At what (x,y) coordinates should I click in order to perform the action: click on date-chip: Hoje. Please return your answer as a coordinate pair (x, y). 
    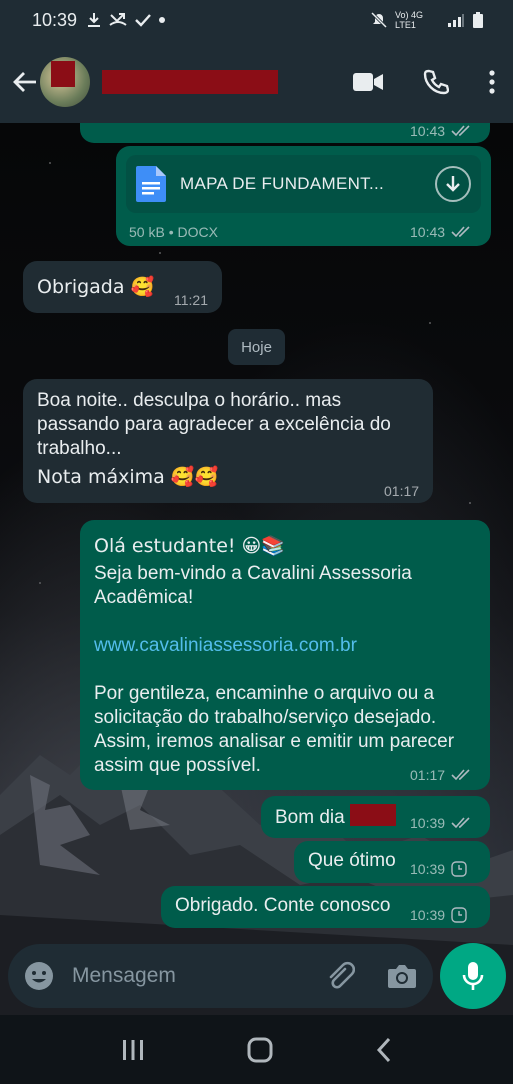
    Looking at the image, I should click on (256, 347).